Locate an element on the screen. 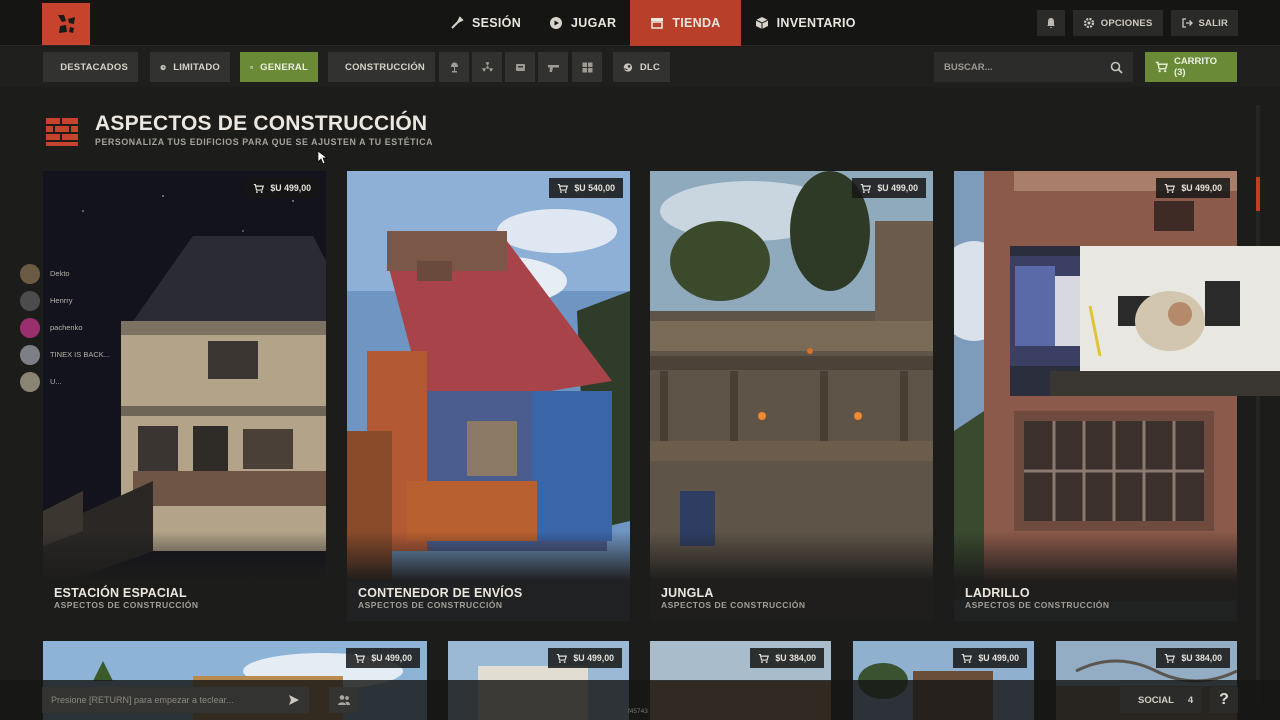 This screenshot has height=720, width=1280. top-right-actions: OPCIONES SALIR is located at coordinates (1137, 23).